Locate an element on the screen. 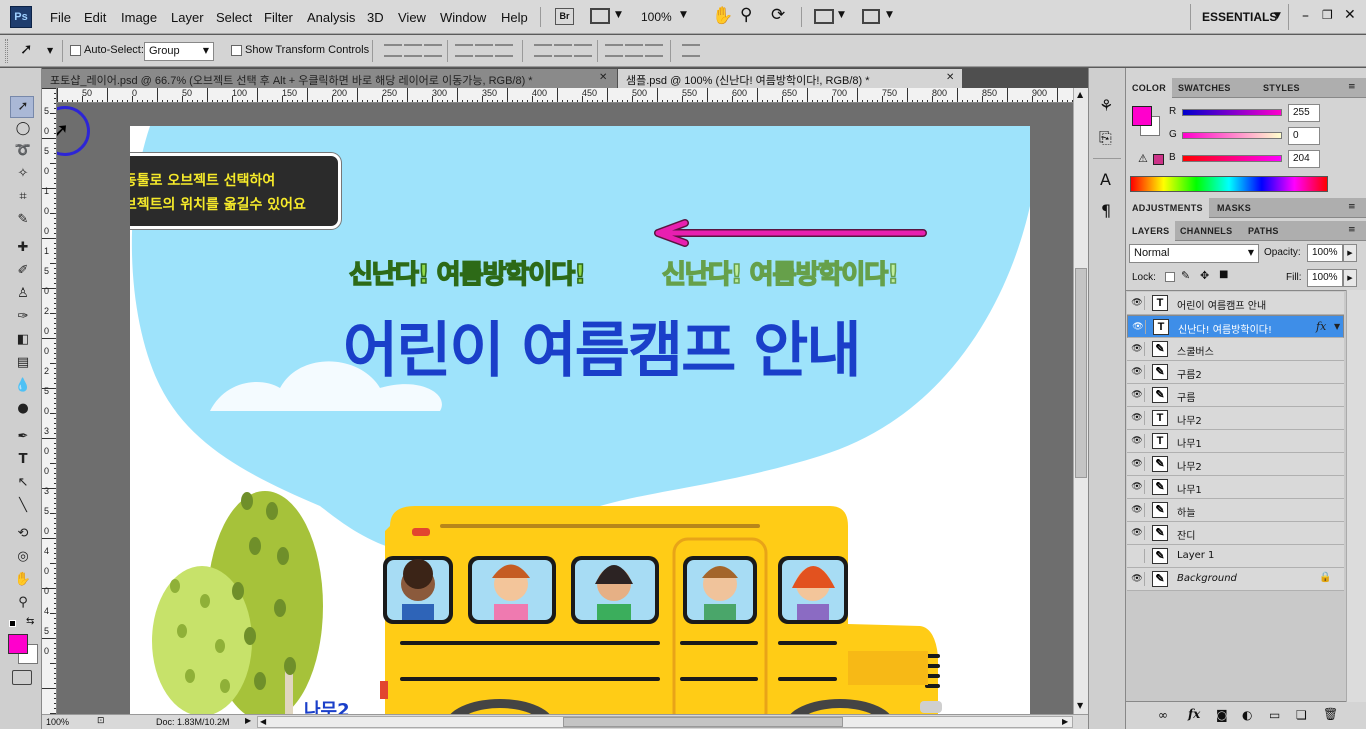 This screenshot has height=729, width=1366. vertical-scrollbar: ▲ ▼ is located at coordinates (1080, 401).